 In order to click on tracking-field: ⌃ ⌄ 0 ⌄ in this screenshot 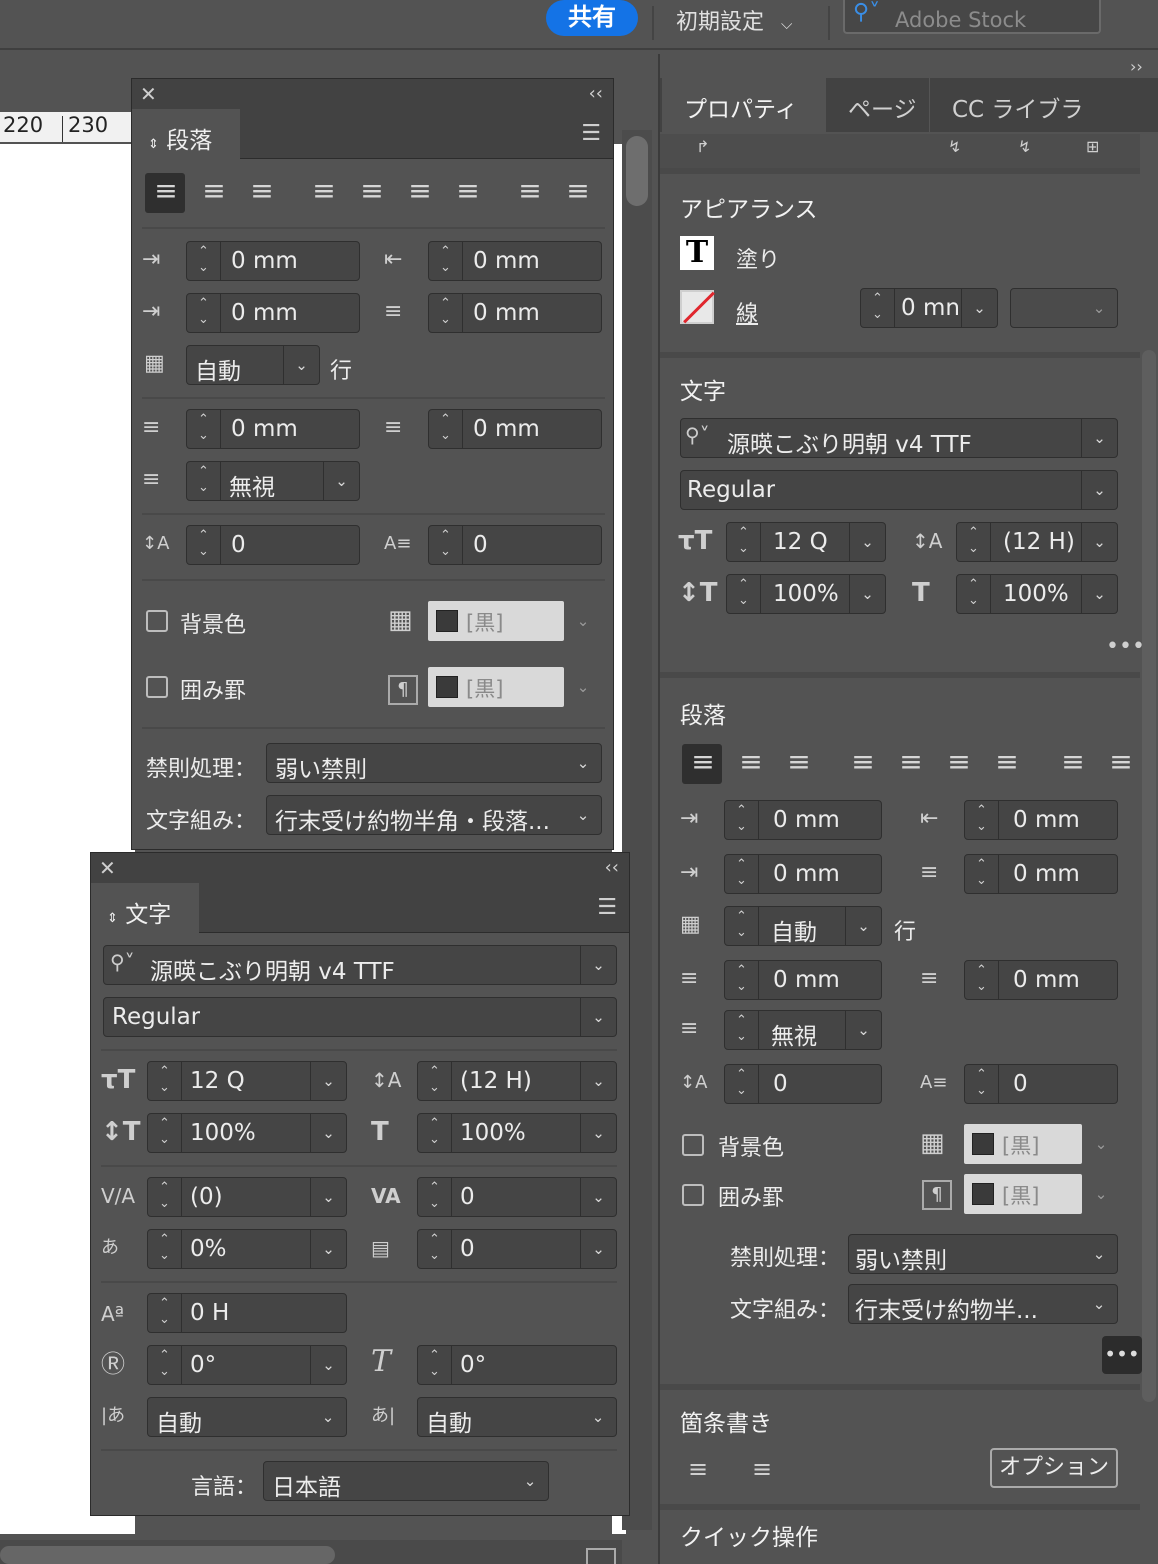, I will do `click(517, 1197)`.